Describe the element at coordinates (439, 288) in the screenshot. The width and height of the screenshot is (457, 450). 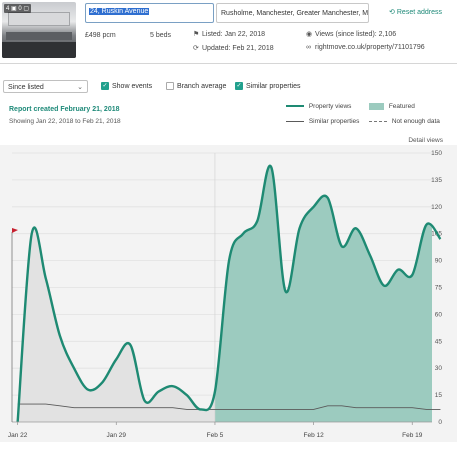
I see `y-tick-label: 75` at that location.